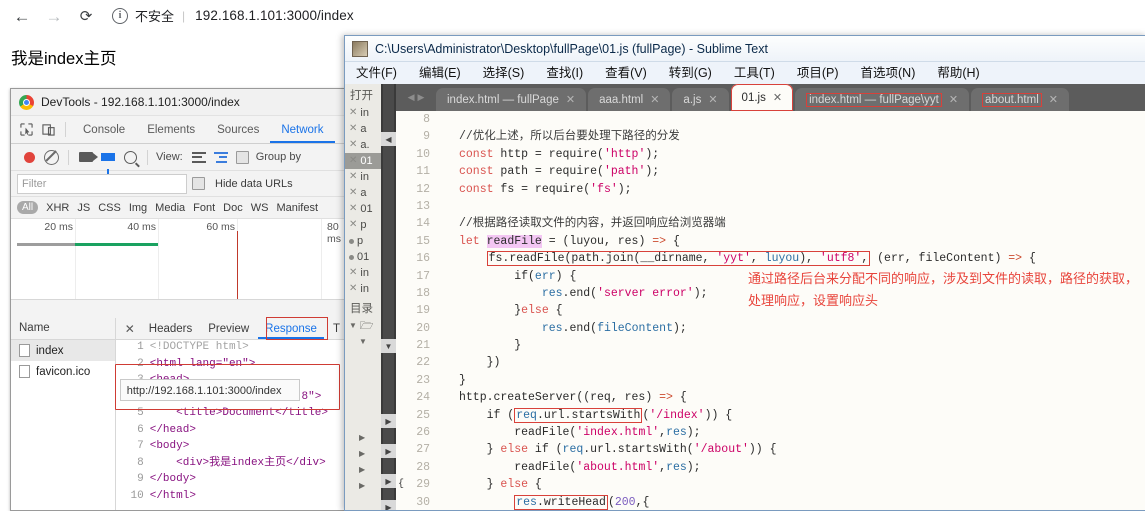 The height and width of the screenshot is (511, 1145). I want to click on record-icon, so click(29, 157).